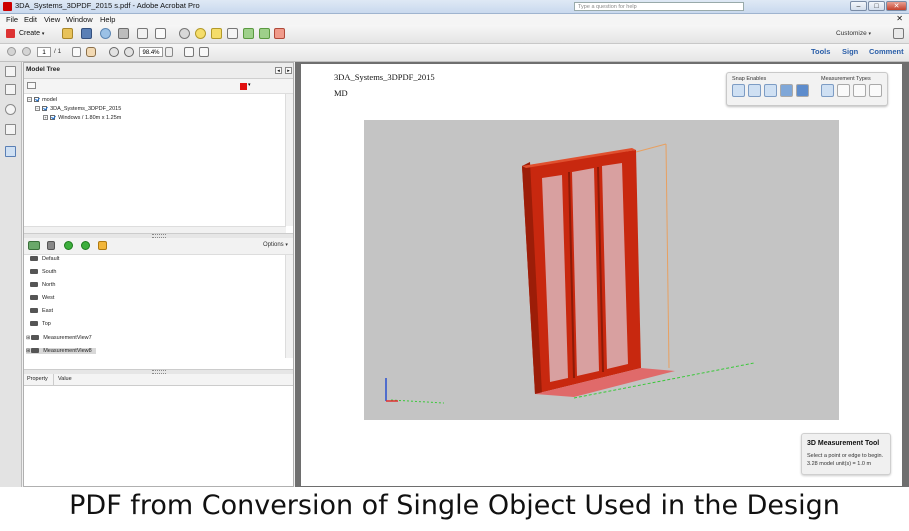 The width and height of the screenshot is (909, 531). Describe the element at coordinates (189, 52) in the screenshot. I see `fit-width-icon` at that location.